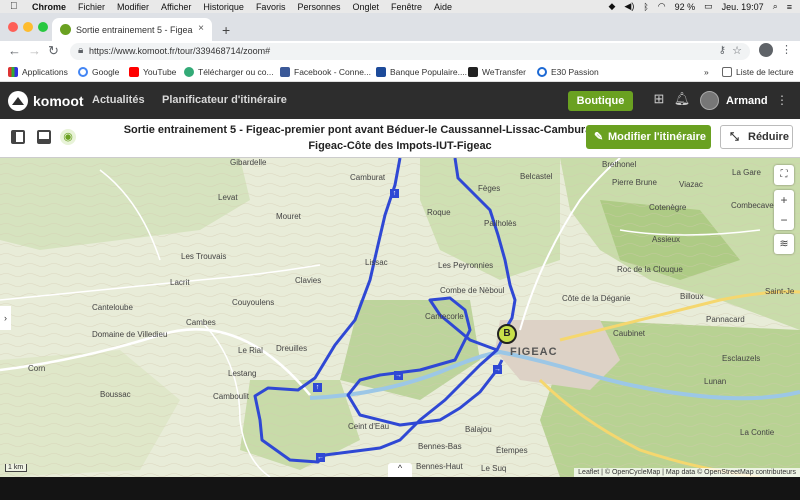 This screenshot has width=800, height=500. Describe the element at coordinates (784, 175) in the screenshot. I see `fullscreen-icon: ⛶` at that location.